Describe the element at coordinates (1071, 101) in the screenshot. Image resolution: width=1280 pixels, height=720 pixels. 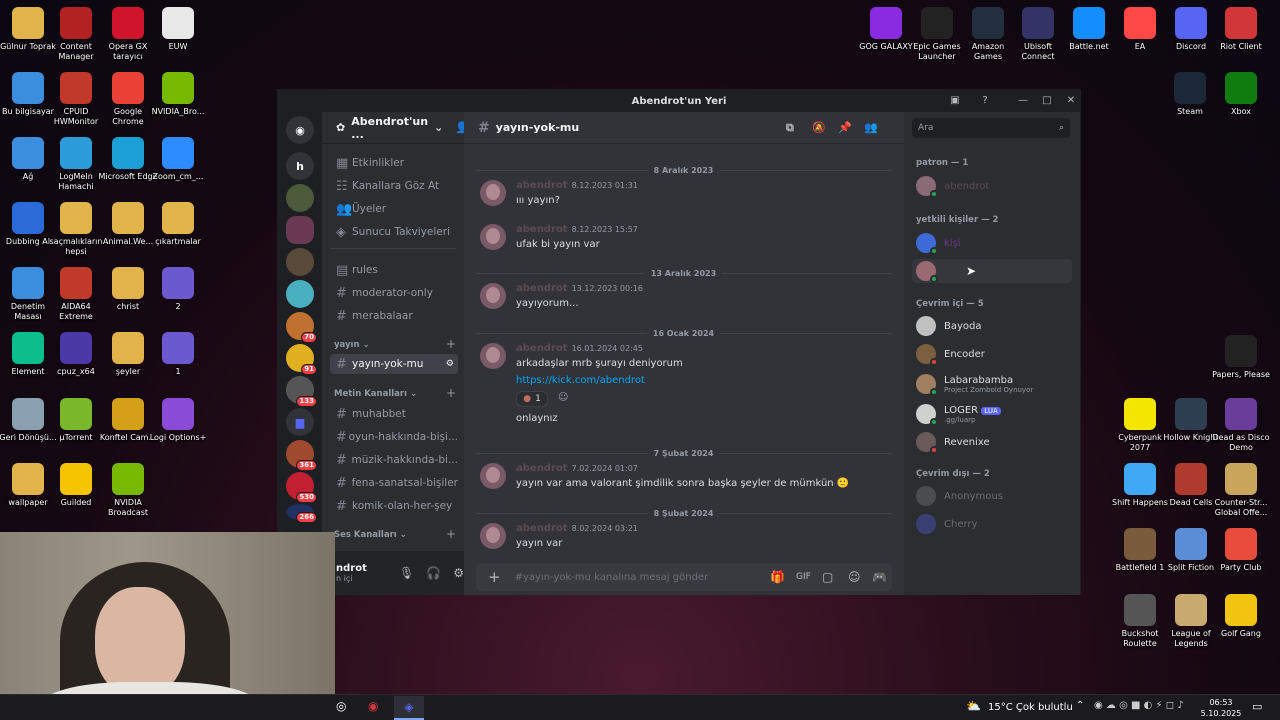
I see `close-button: ✕` at that location.